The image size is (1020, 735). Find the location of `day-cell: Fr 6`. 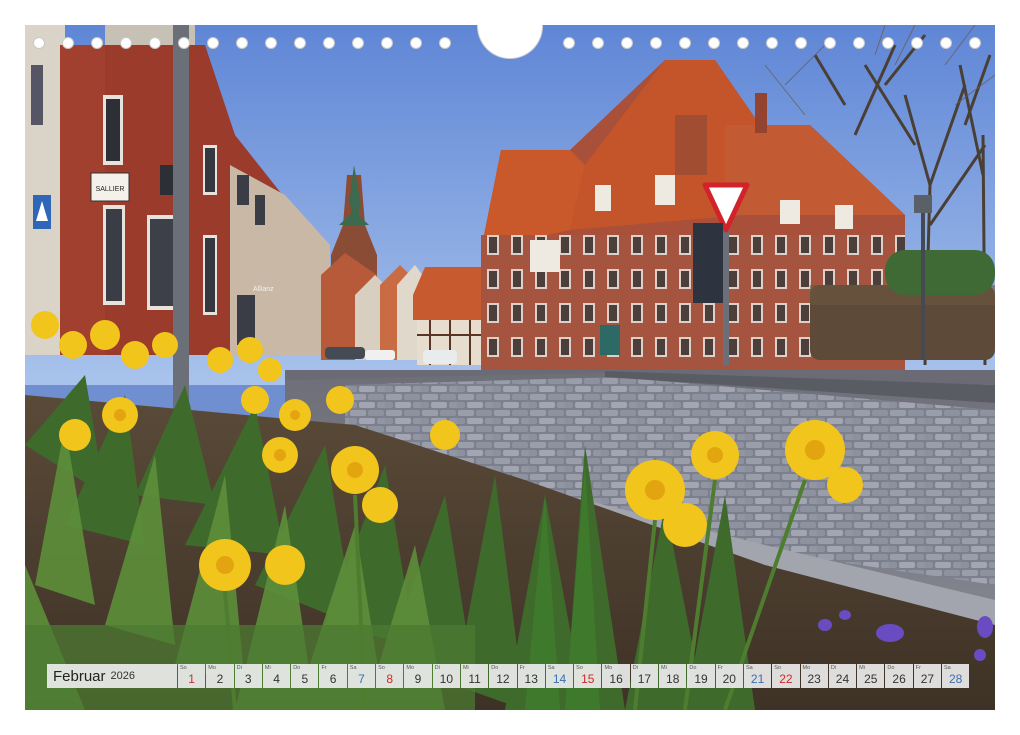

day-cell: Fr 6 is located at coordinates (333, 676).